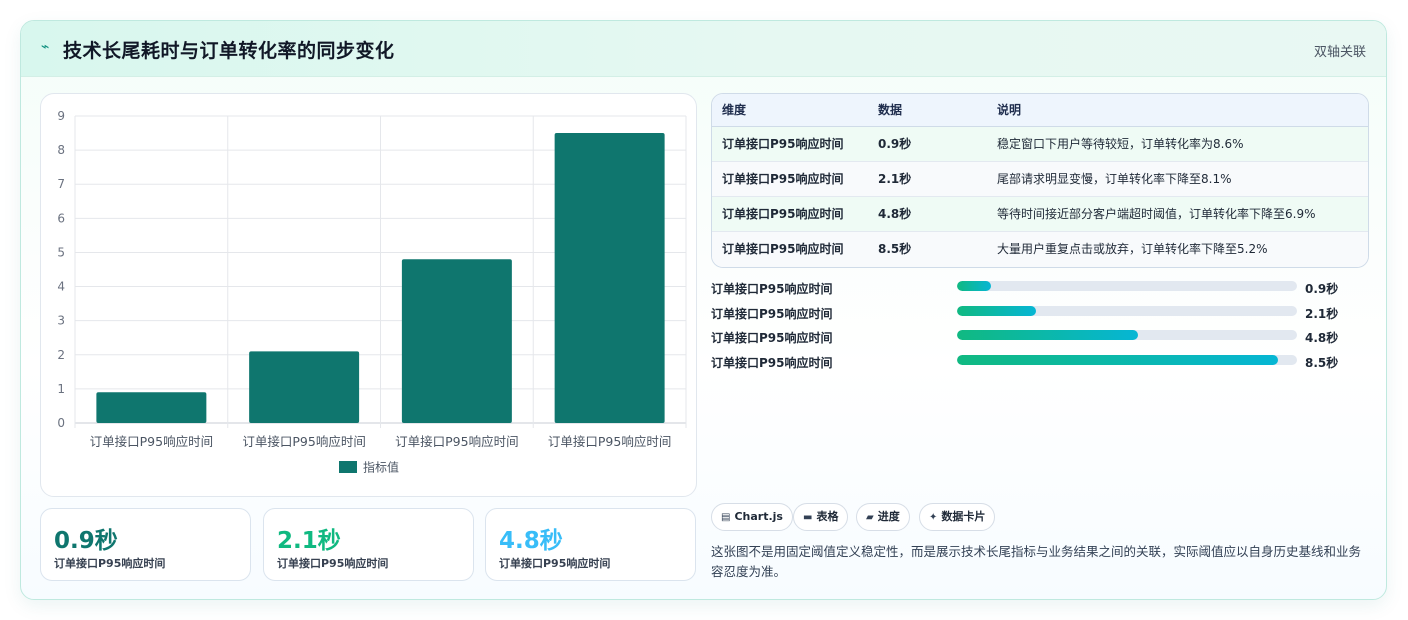 The width and height of the screenshot is (1408, 620). What do you see at coordinates (61, 321) in the screenshot?
I see `y-tick-label: 3` at bounding box center [61, 321].